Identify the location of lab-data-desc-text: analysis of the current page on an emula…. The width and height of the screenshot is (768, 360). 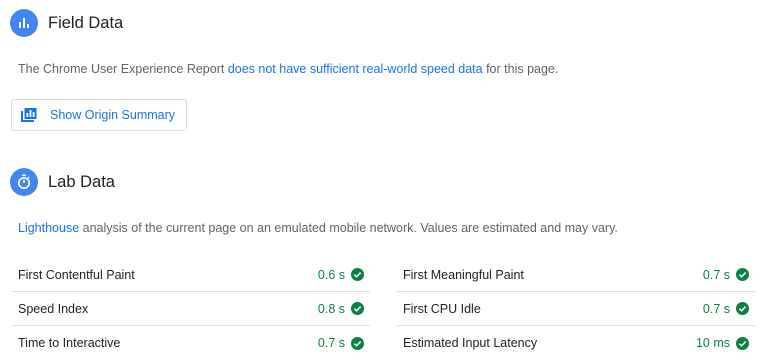
(348, 228).